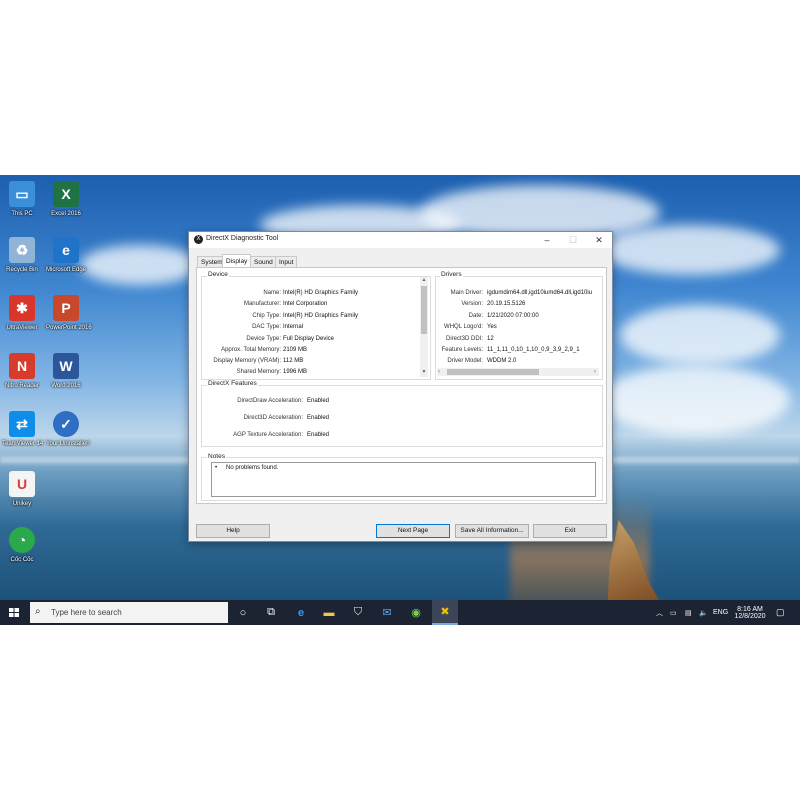  I want to click on feature-key: AGP Texture Acceleration:, so click(268, 435).